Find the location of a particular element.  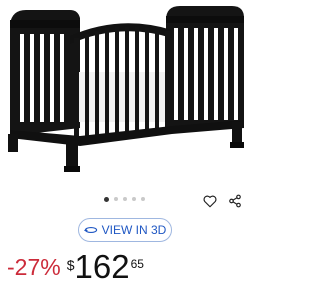

favorite-button is located at coordinates (210, 201).